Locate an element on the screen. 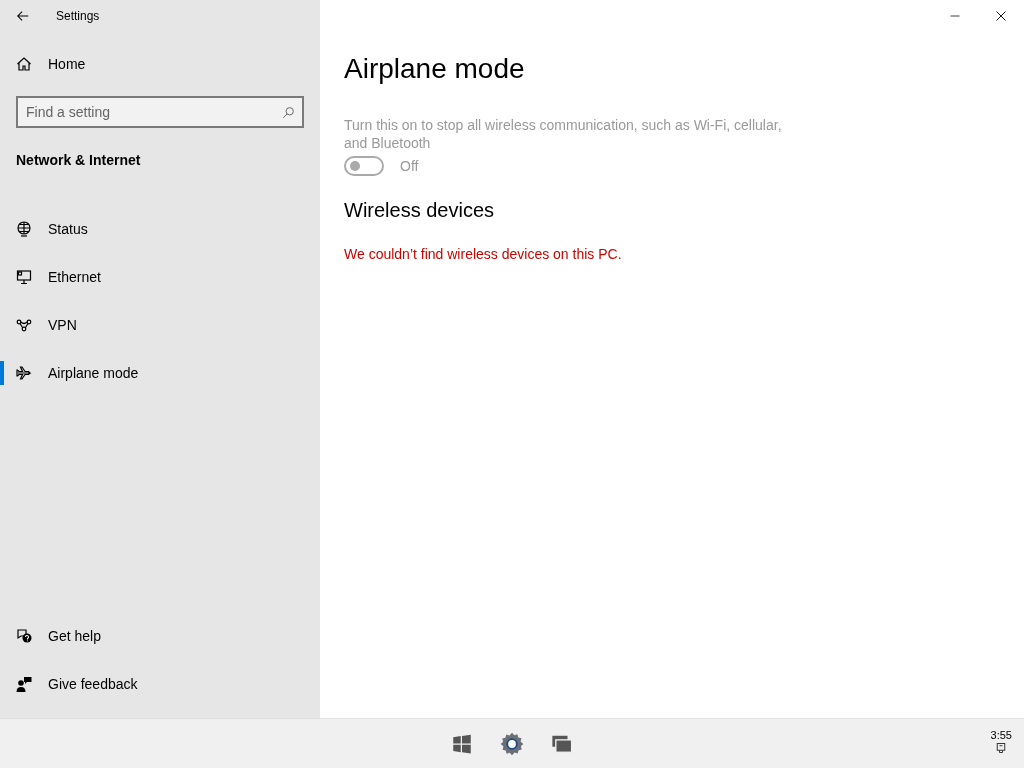 This screenshot has height=768, width=1024. section-heading: Network & Internet is located at coordinates (78, 160).